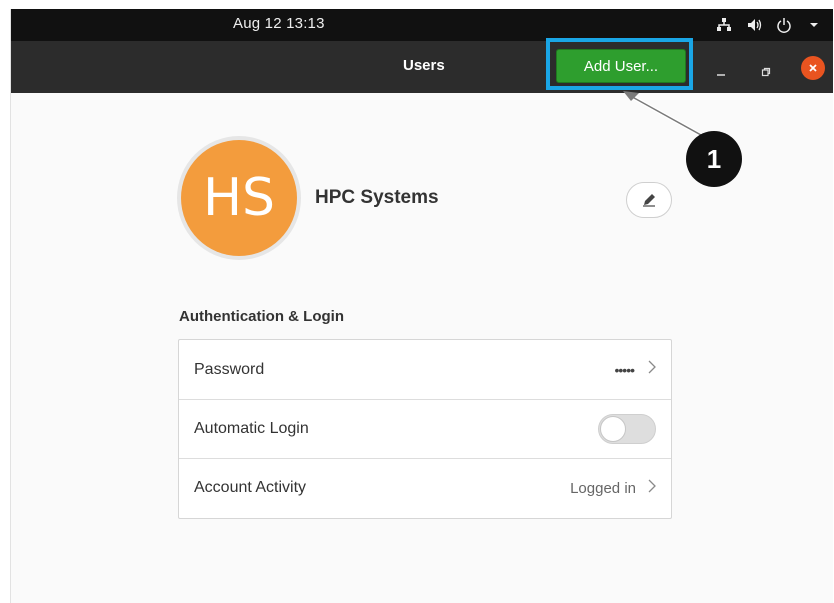 The height and width of the screenshot is (603, 834). What do you see at coordinates (603, 488) in the screenshot?
I see `account-activity-value: Logged in` at bounding box center [603, 488].